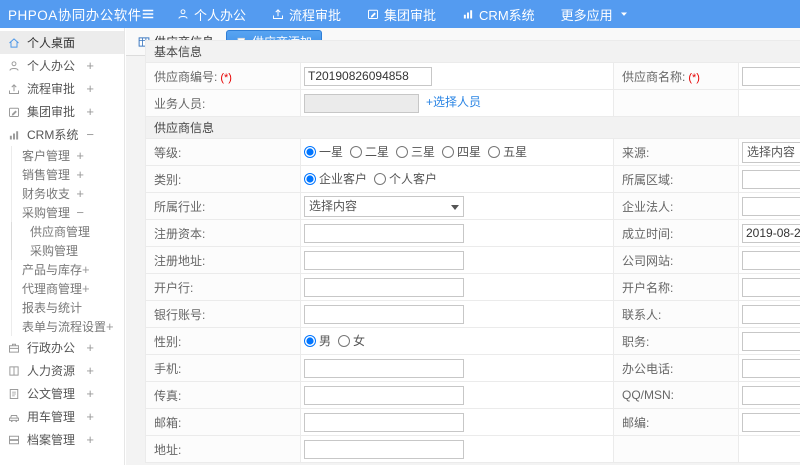 This screenshot has width=800, height=465. I want to click on registered-address-input, so click(384, 260).